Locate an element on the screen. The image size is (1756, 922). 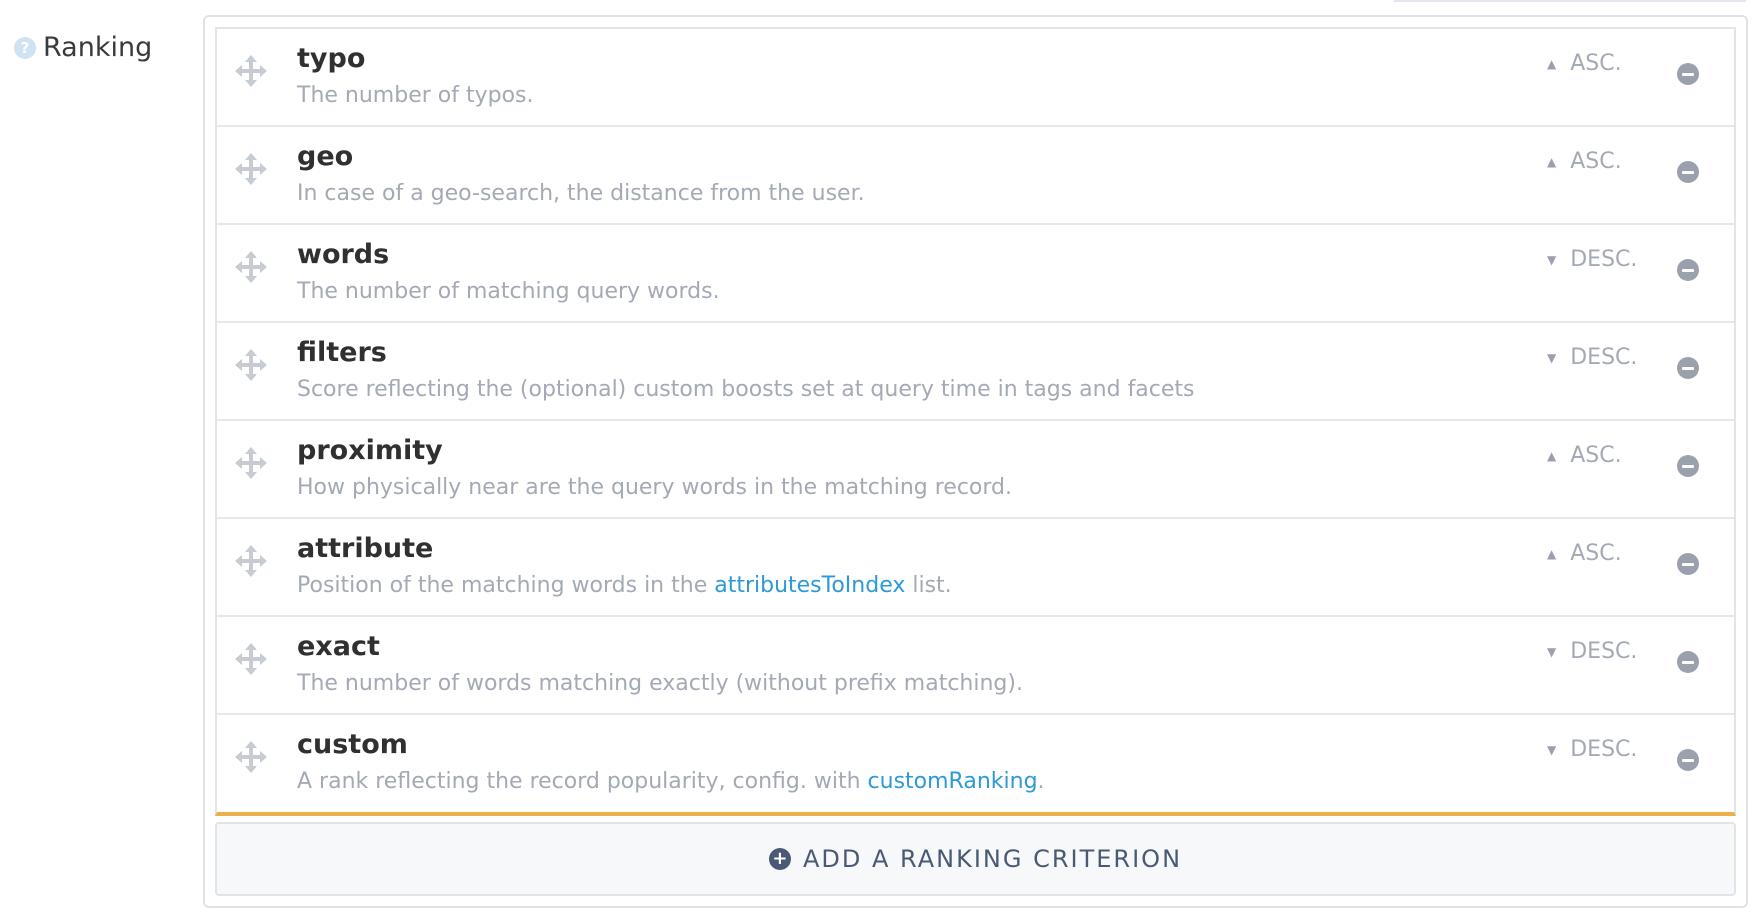
add-ranking-criterion-button: + ADD A RANKING CRITERION is located at coordinates (975, 859).